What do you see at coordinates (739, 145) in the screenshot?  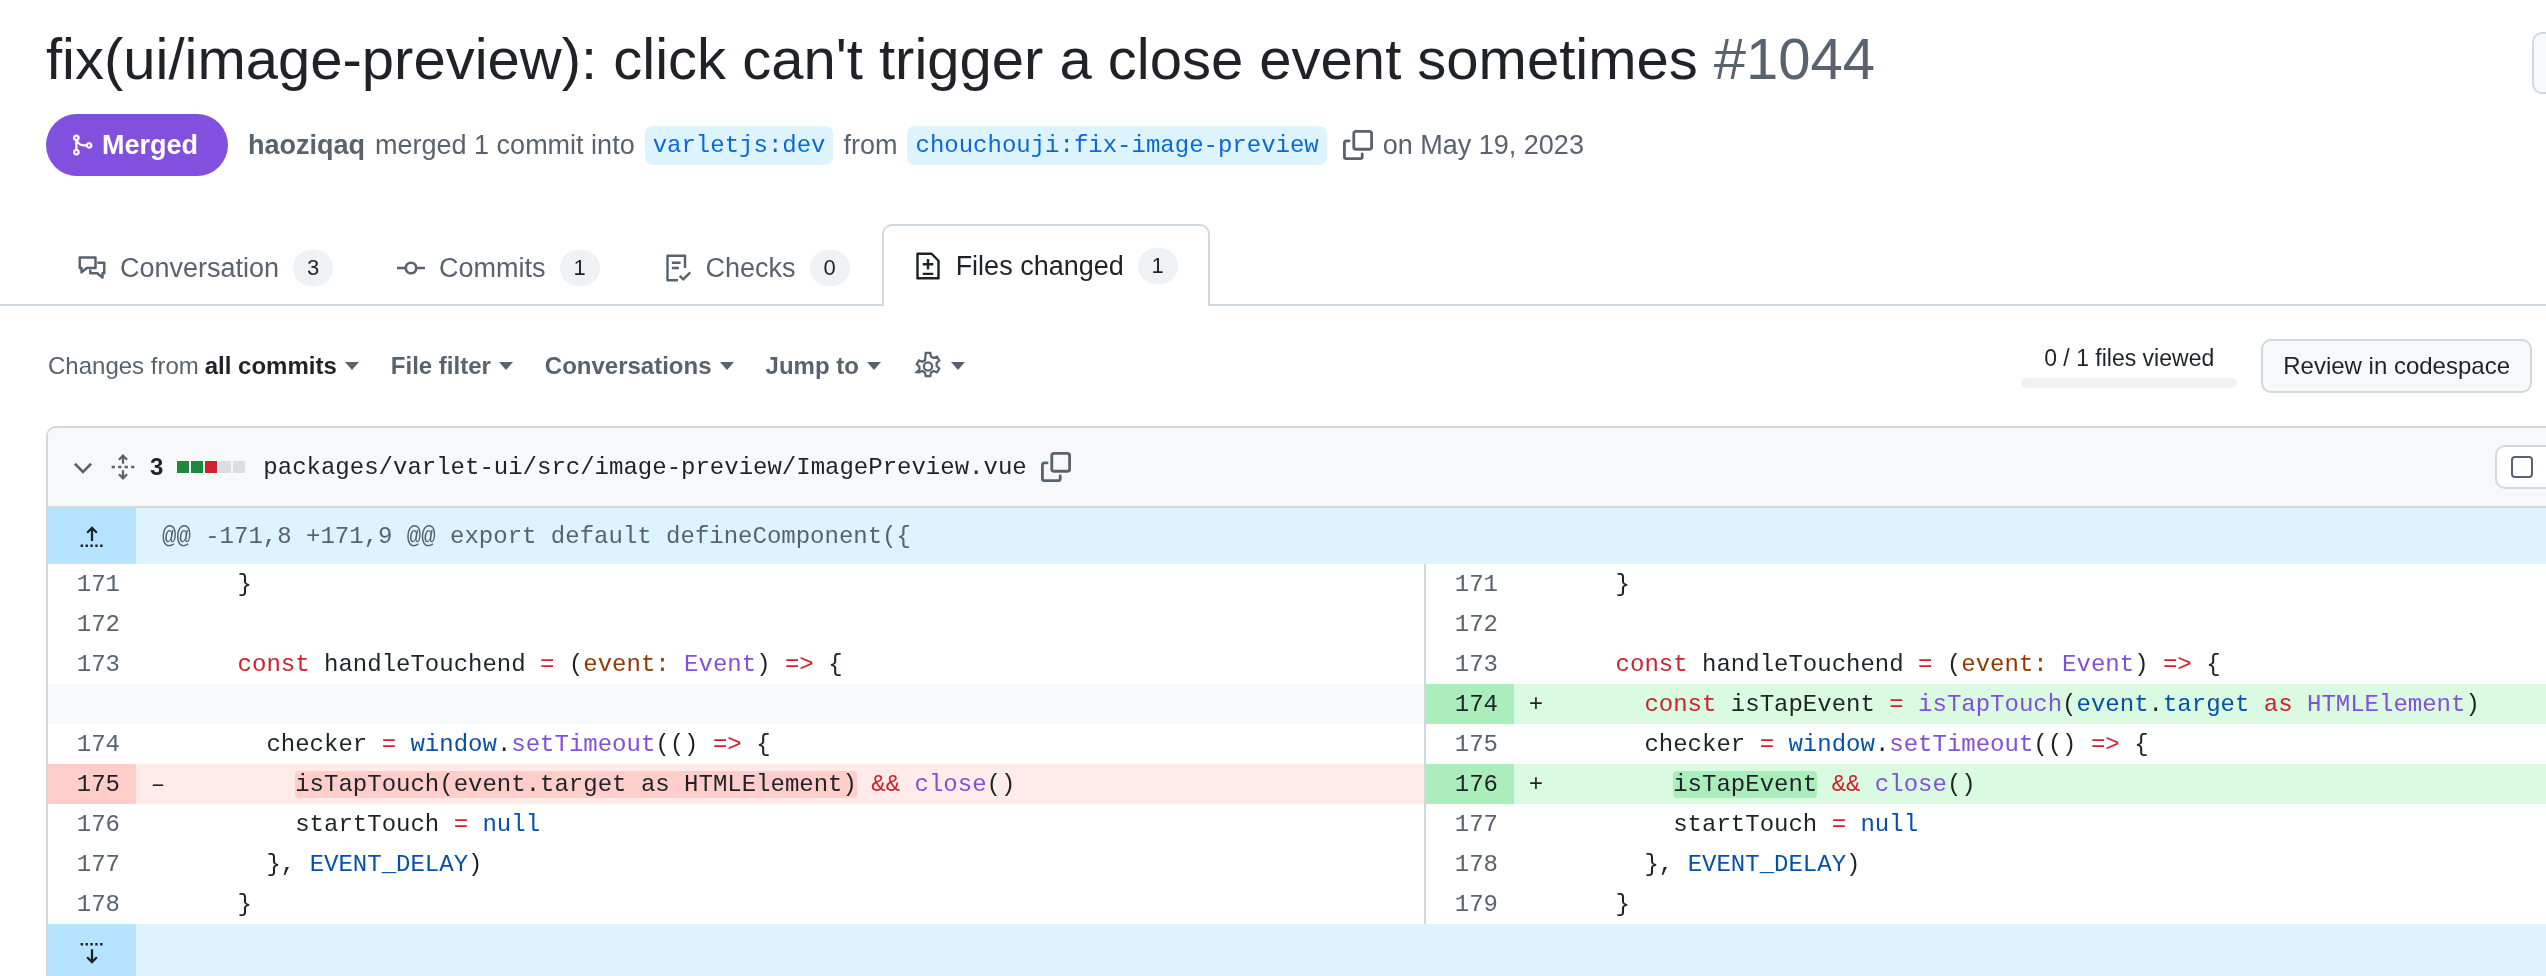 I see `base-branch: varletjs:dev` at bounding box center [739, 145].